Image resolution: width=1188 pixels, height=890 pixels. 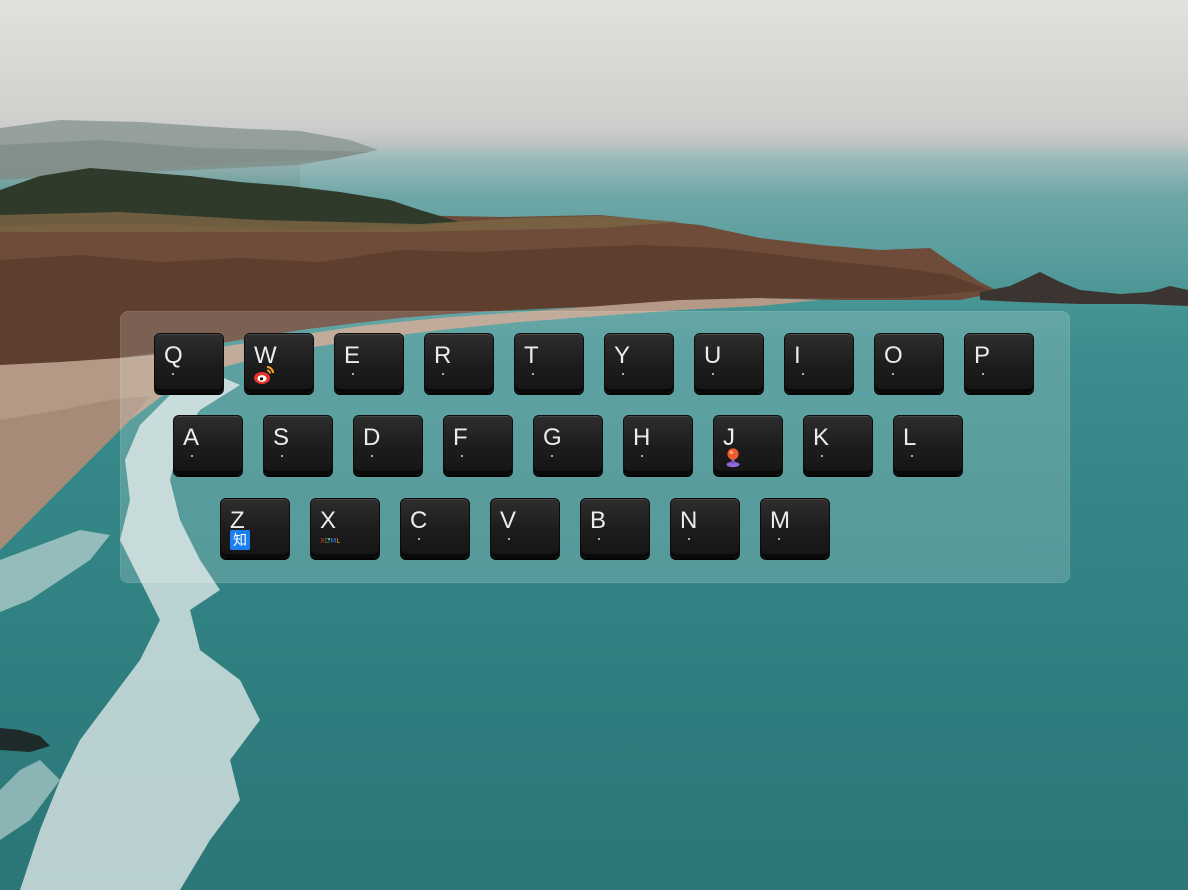 I want to click on key-y: Y, so click(x=639, y=363).